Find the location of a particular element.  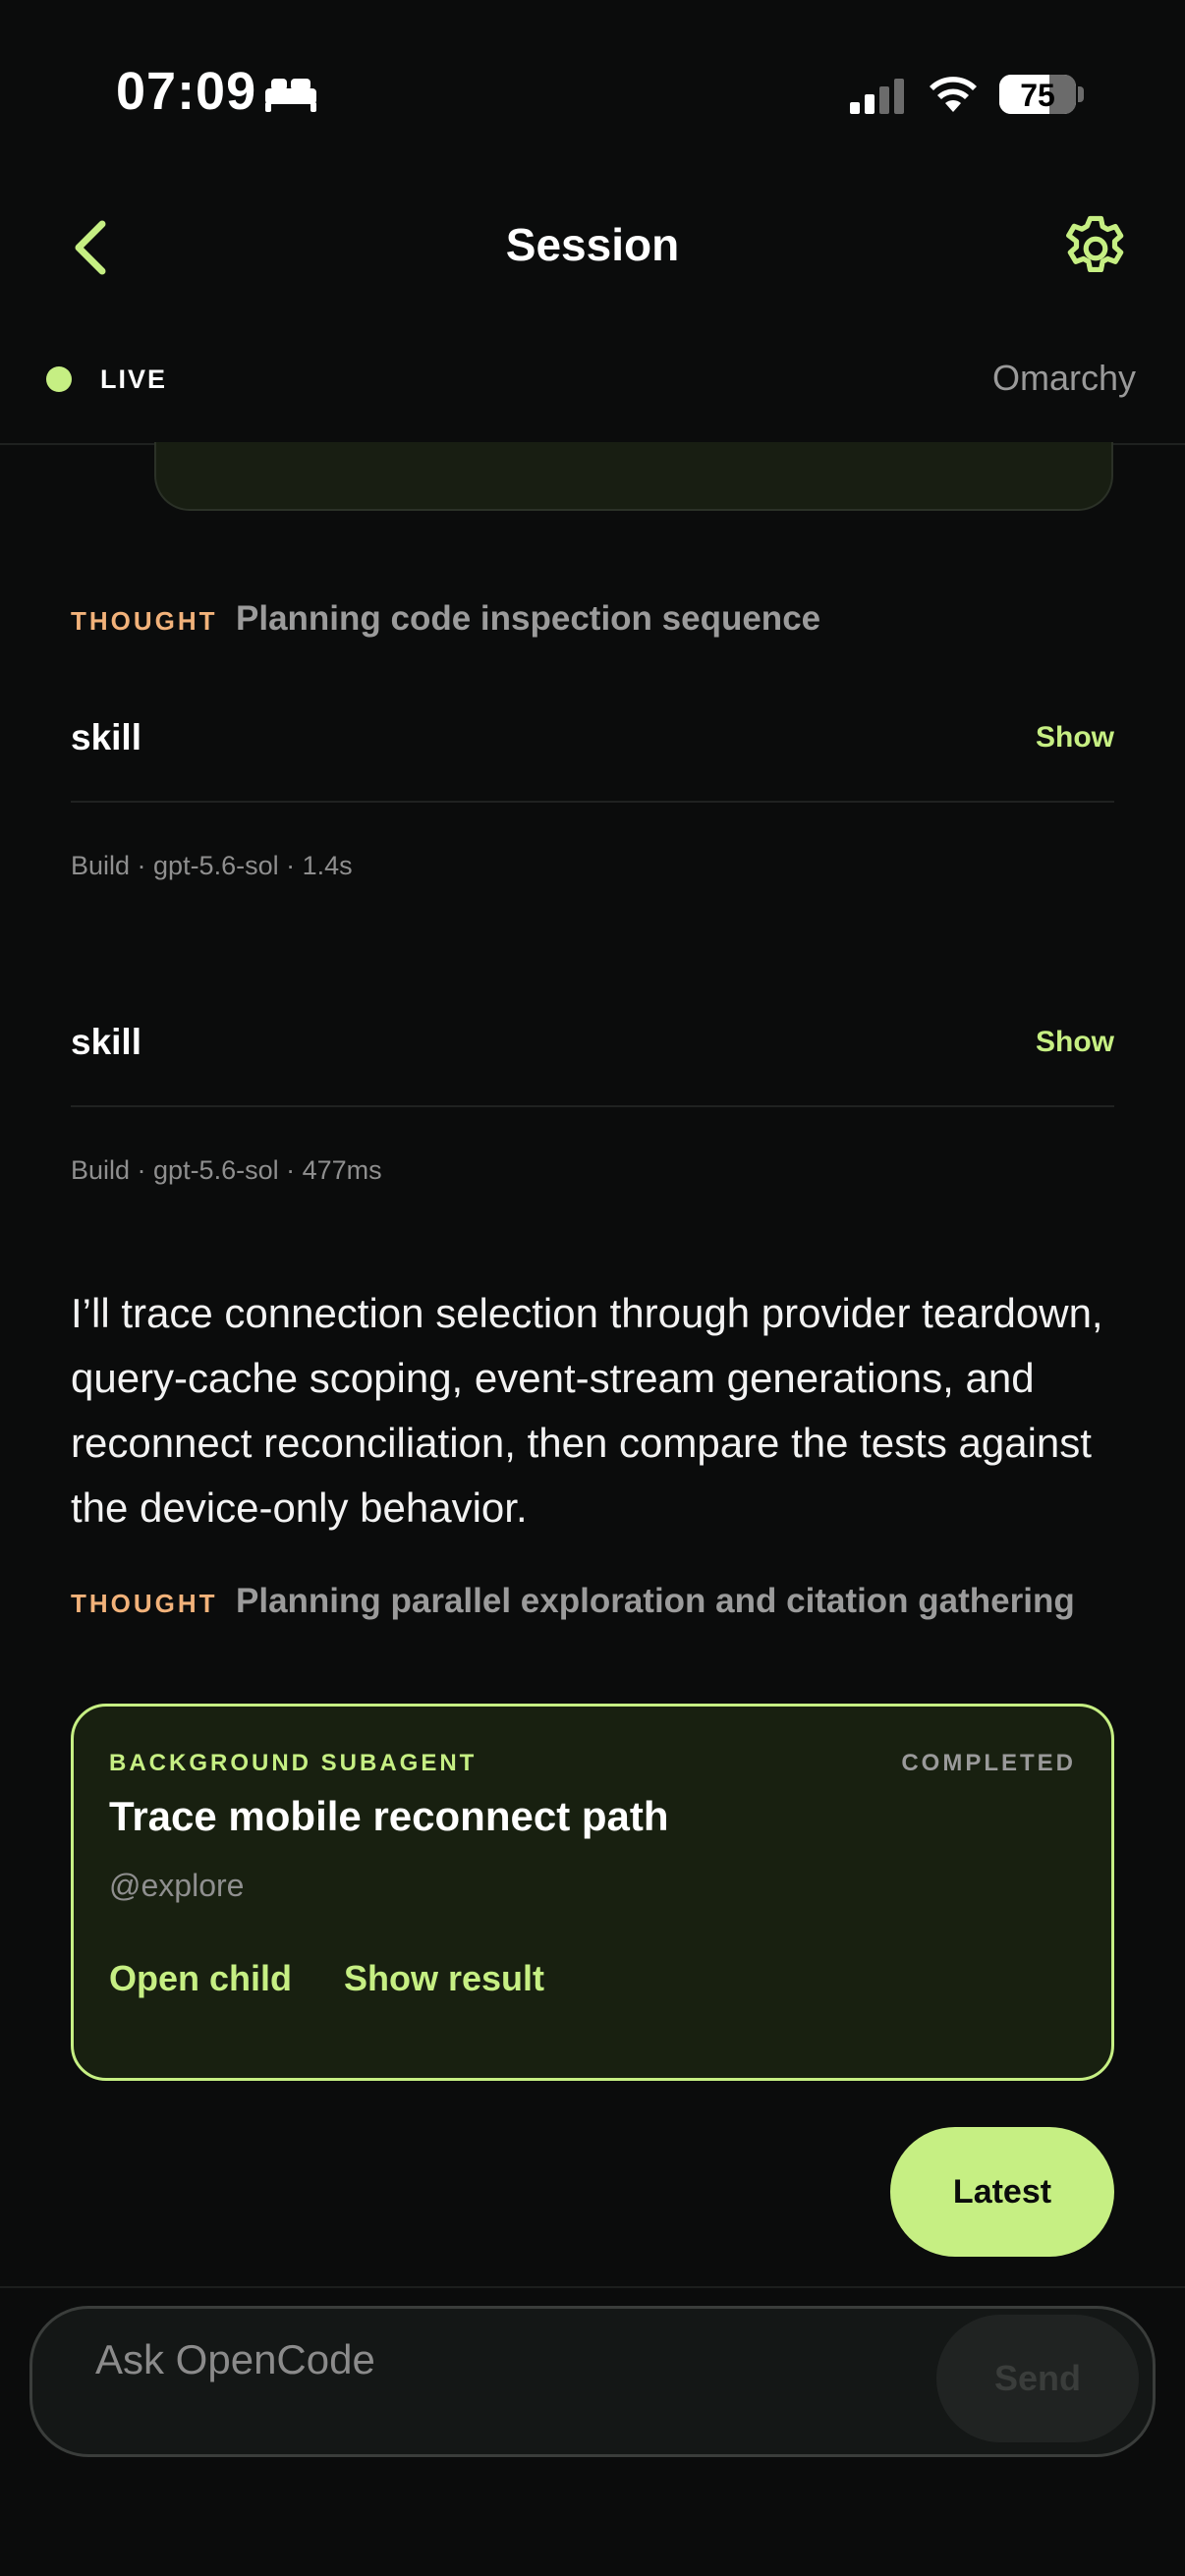

open-child-button: Open child is located at coordinates (200, 1978).